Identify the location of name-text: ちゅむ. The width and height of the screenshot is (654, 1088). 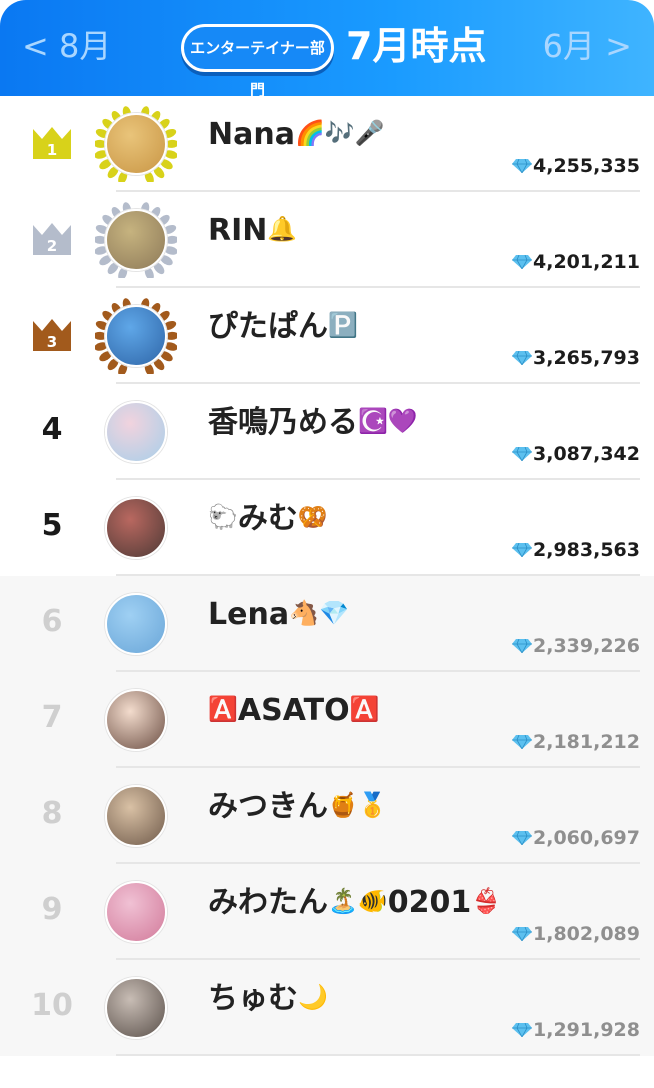
(253, 998).